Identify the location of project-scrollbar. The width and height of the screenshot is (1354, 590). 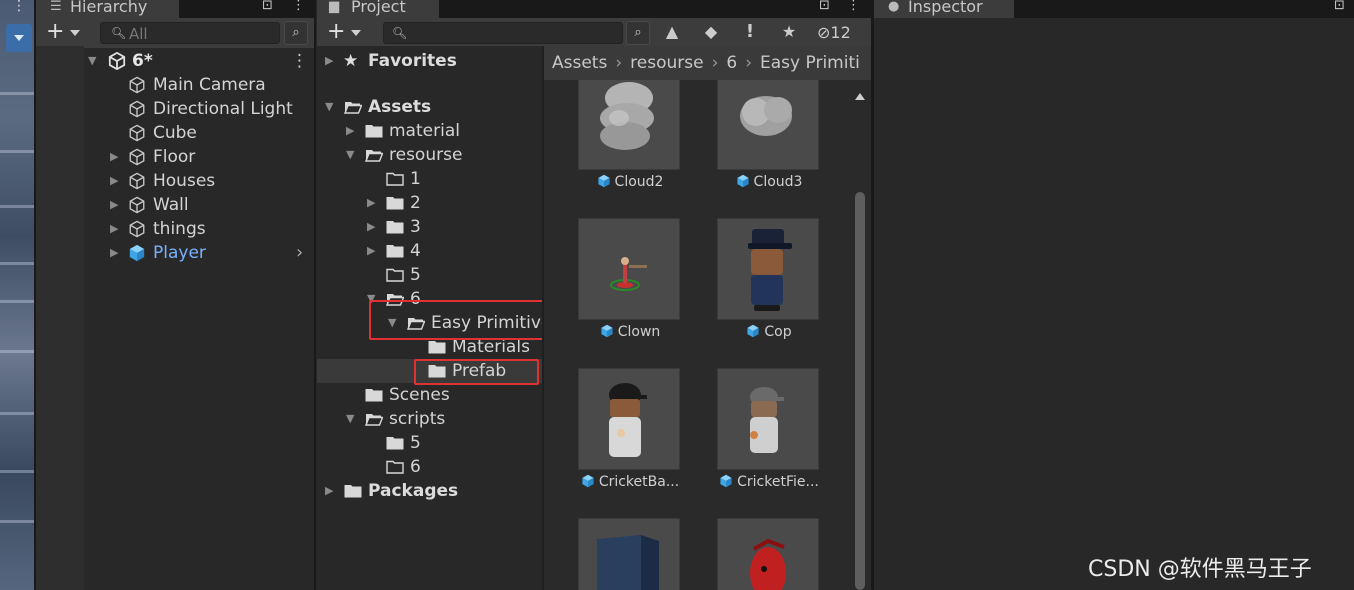
(860, 335).